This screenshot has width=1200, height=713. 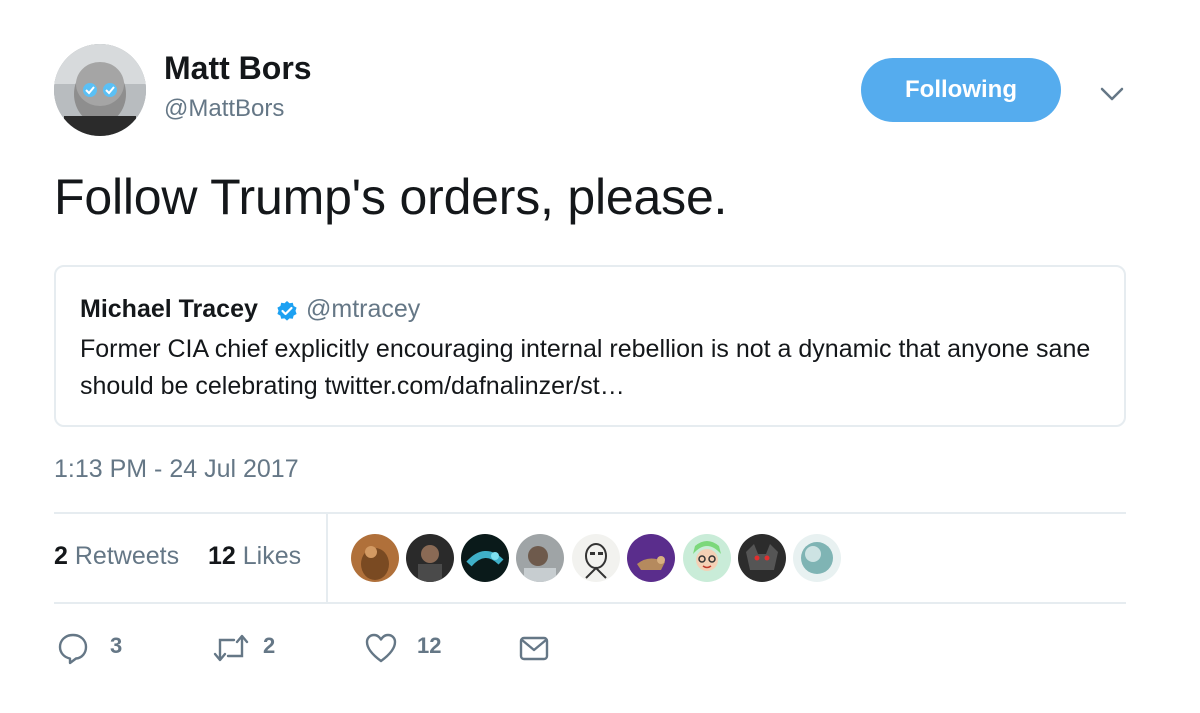 I want to click on retweet-icon, so click(x=231, y=648).